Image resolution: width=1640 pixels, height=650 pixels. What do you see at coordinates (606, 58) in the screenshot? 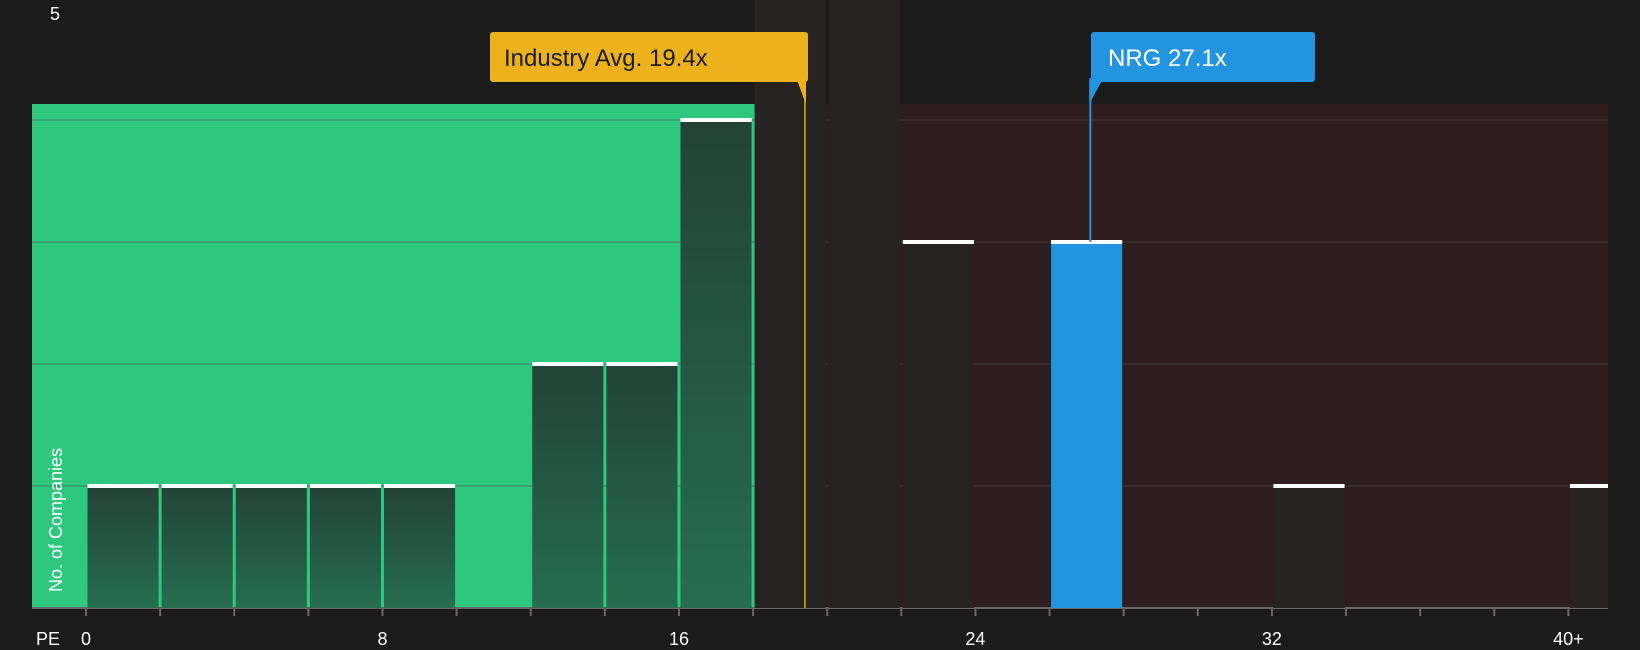
I see `industry-average-label: Industry Avg. 19.4x` at bounding box center [606, 58].